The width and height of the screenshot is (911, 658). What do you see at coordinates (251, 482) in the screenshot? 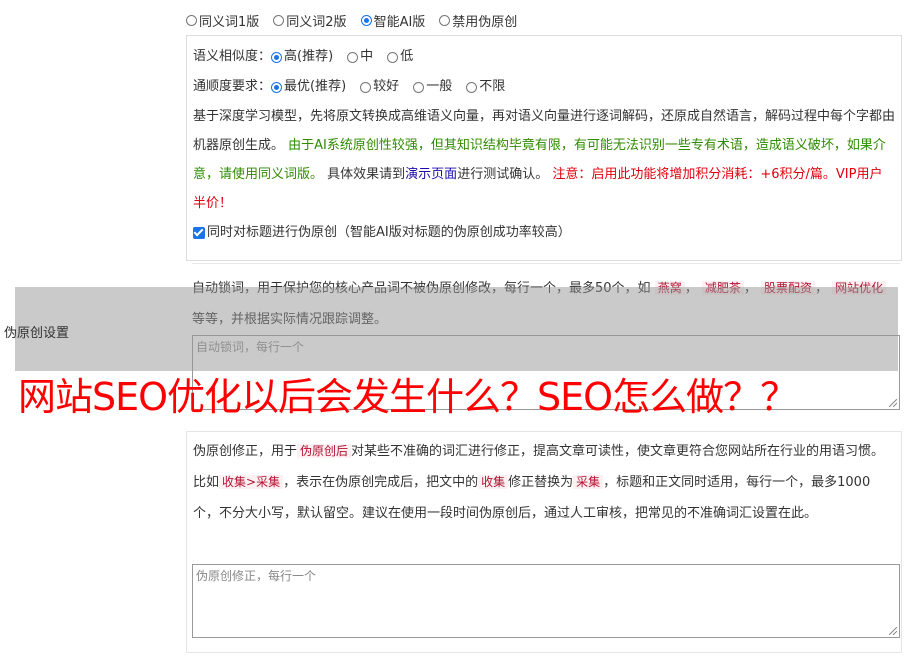
I see `example-tag: 收集>采集` at bounding box center [251, 482].